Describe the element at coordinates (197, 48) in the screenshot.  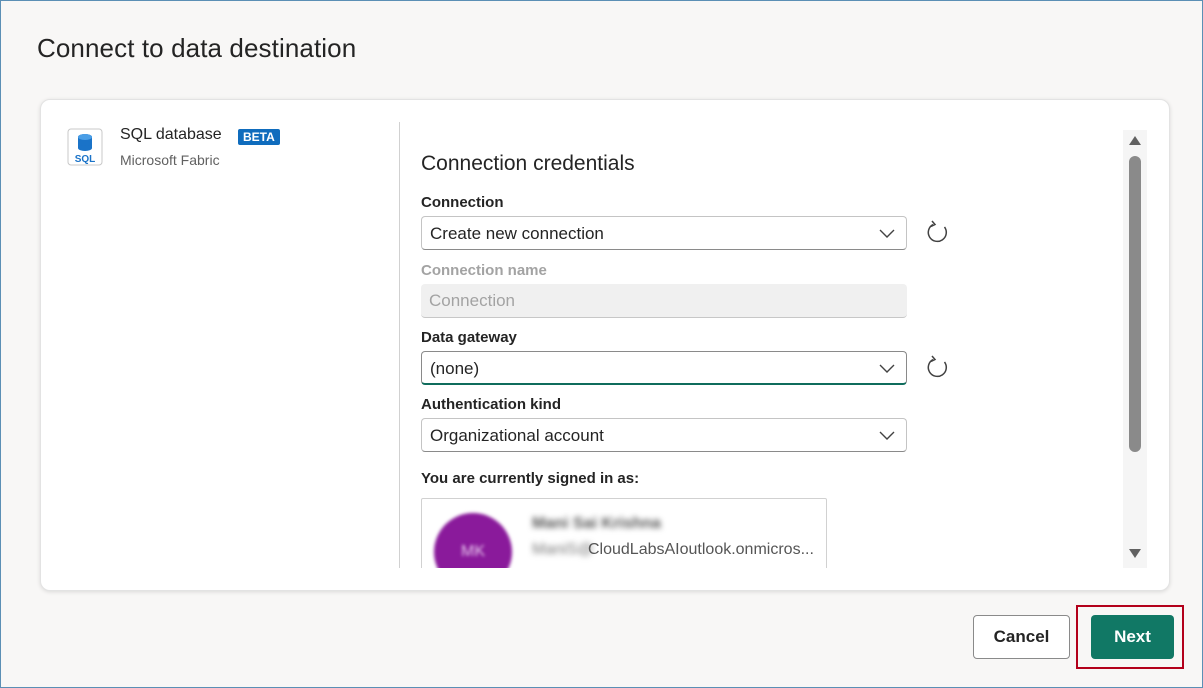
I see `dialog-title: Connect to data destination` at that location.